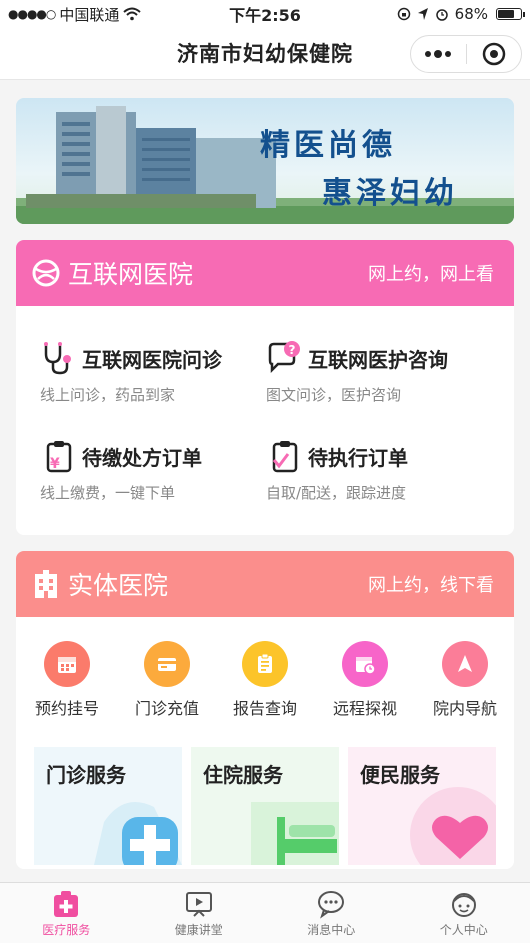  Describe the element at coordinates (108, 395) in the screenshot. I see `service-desc: 线上问诊，药品到家` at that location.